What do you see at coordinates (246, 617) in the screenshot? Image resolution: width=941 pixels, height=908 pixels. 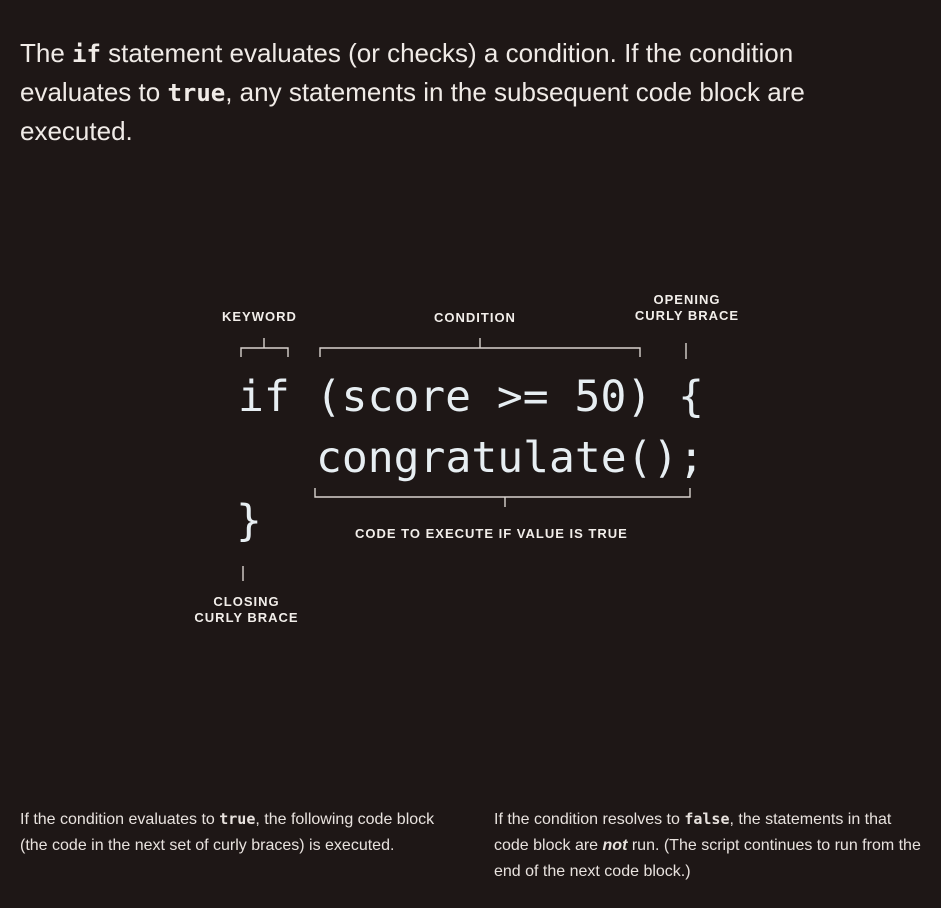 I see `closing-brace-label-line2: CURLY BRACE` at bounding box center [246, 617].